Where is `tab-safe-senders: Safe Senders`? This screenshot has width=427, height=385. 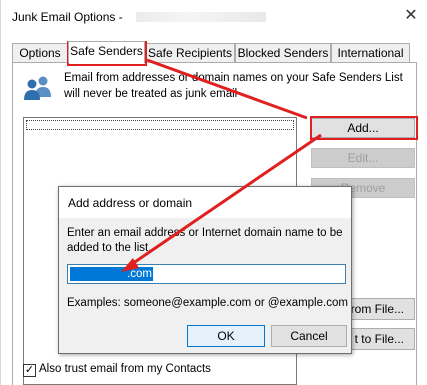 tab-safe-senders: Safe Senders is located at coordinates (106, 52).